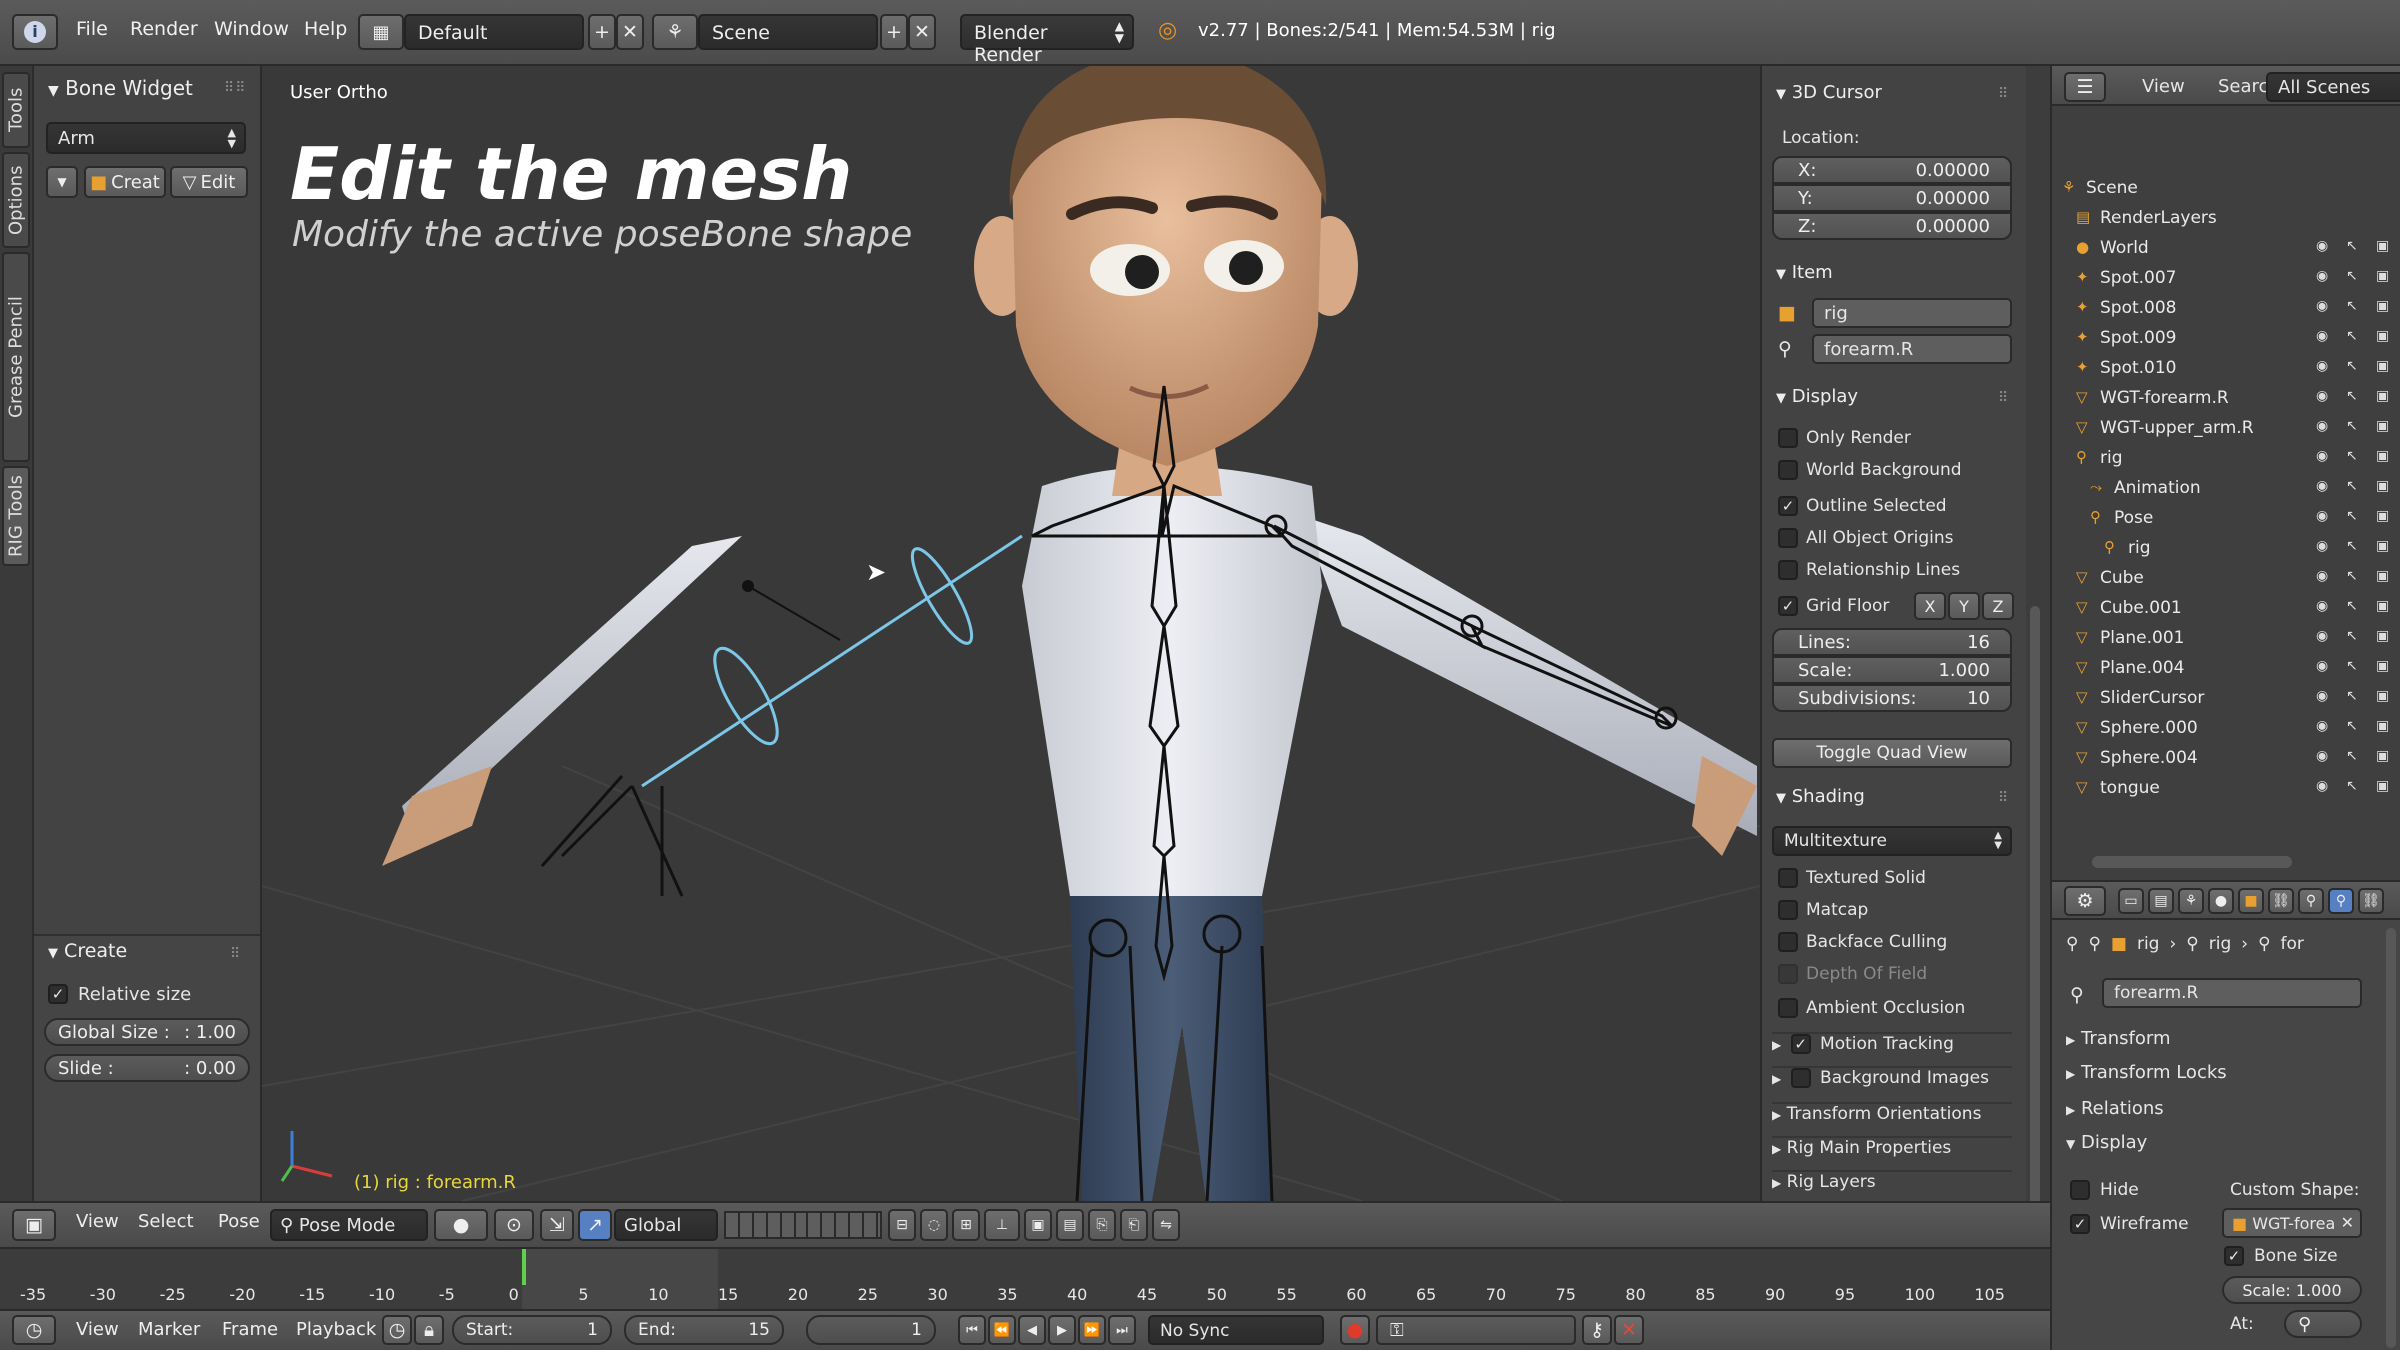  What do you see at coordinates (1892, 670) in the screenshot?
I see `grid-scale-field: Scale: 1.000` at bounding box center [1892, 670].